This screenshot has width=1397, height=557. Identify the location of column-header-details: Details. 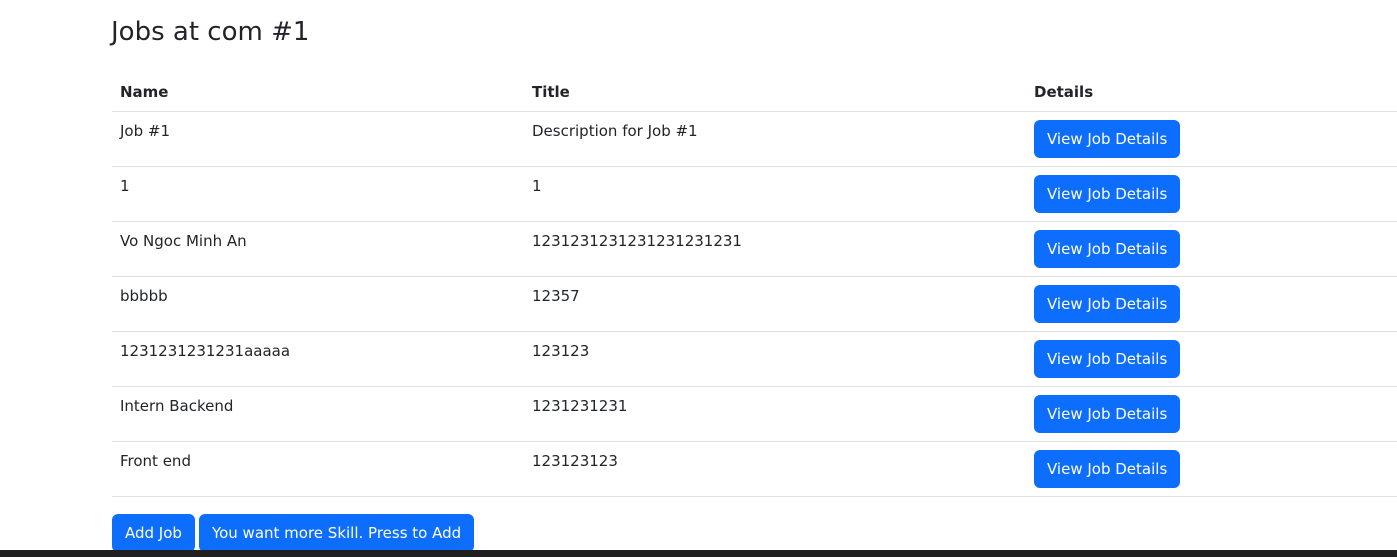
(1211, 92).